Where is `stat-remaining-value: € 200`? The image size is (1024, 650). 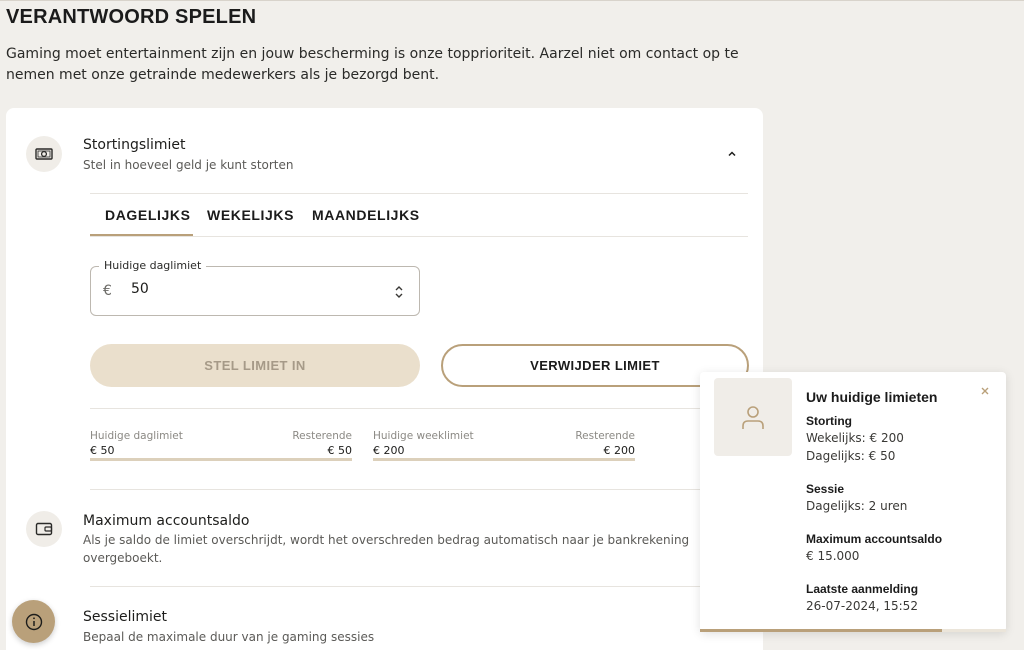
stat-remaining-value: € 200 is located at coordinates (619, 450).